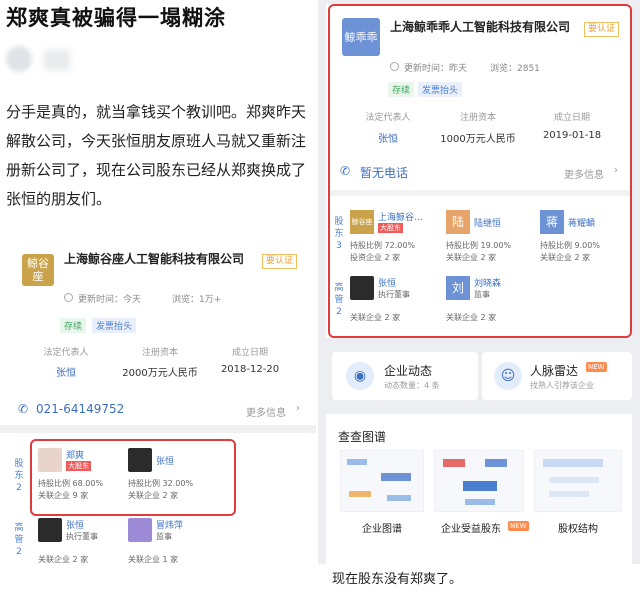 The image size is (640, 593). What do you see at coordinates (471, 527) in the screenshot?
I see `graph-label: 企业受益股东` at bounding box center [471, 527].